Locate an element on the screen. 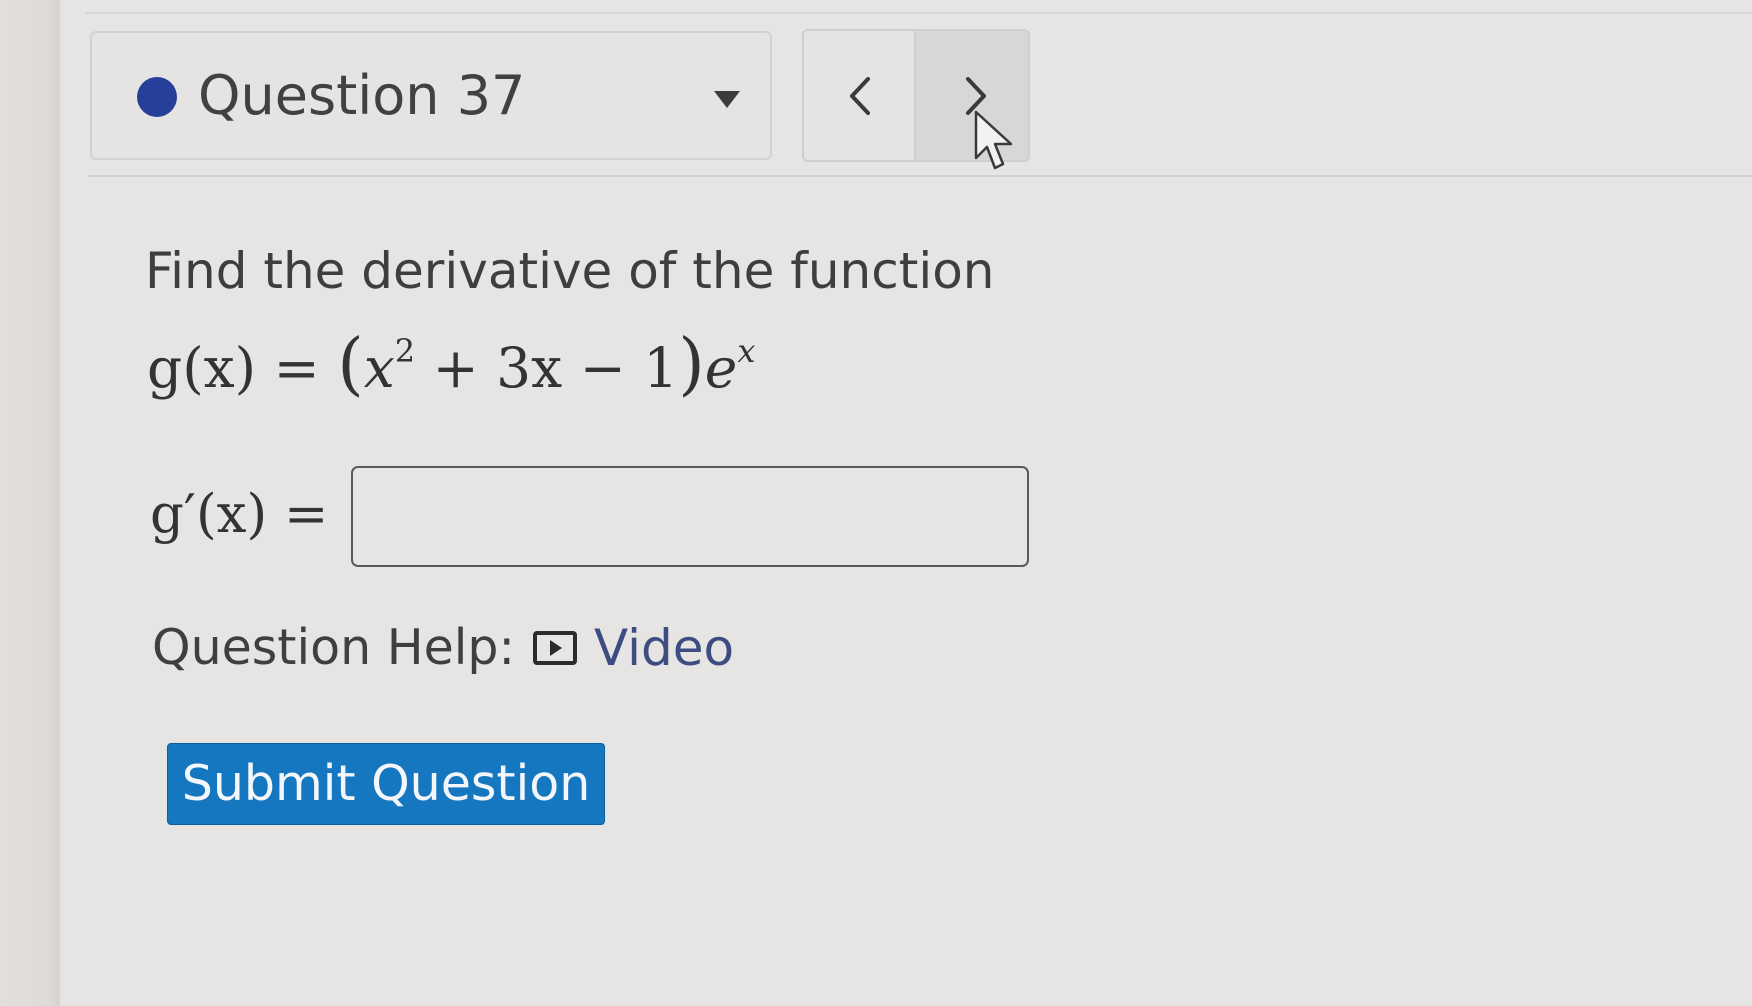 This screenshot has width=1752, height=1006. formula-exponent: 2 is located at coordinates (405, 351).